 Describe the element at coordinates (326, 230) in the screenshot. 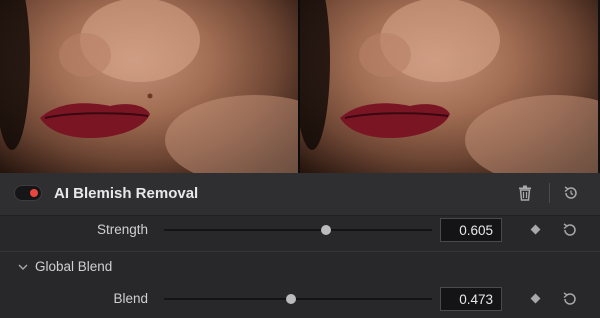

I see `strength-slider-handle` at that location.